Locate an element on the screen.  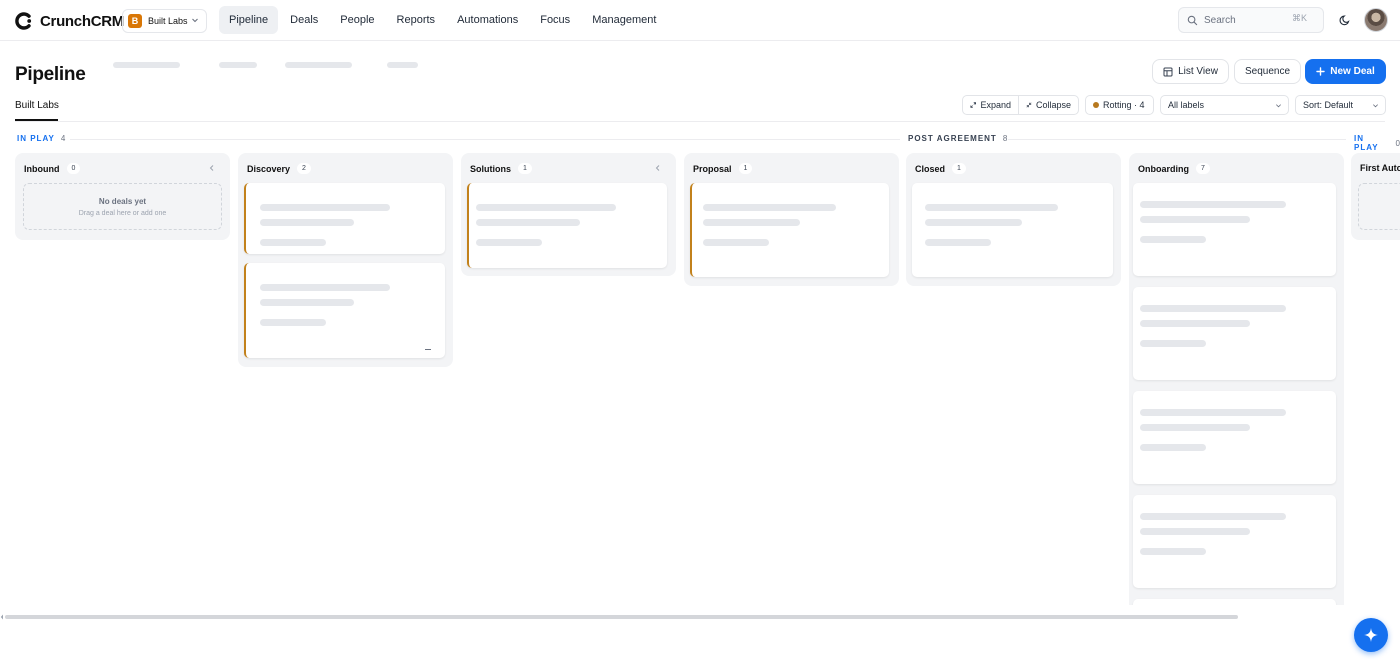
column-solutions: Solutions 1 is located at coordinates (568, 214).